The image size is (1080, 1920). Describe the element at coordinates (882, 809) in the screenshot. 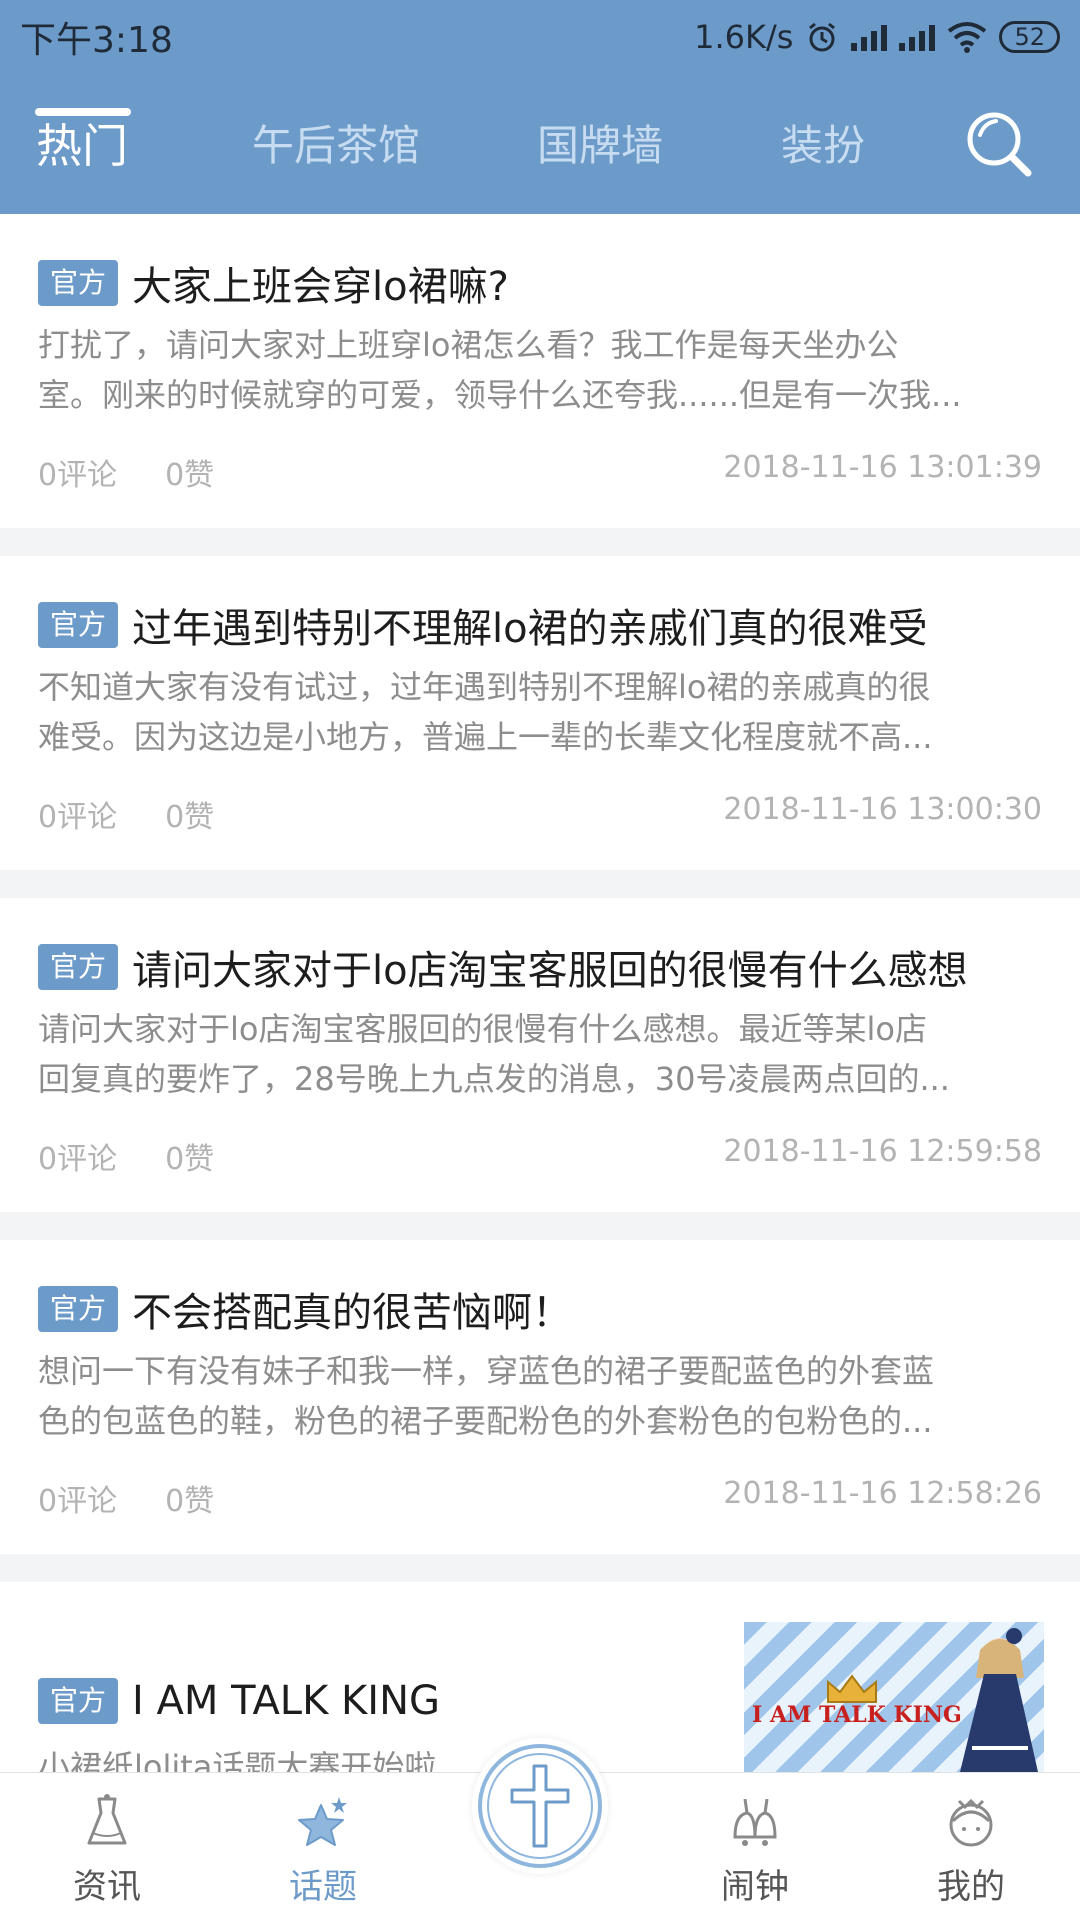

I see `post-time: 2018-11-16 13:00:30` at that location.